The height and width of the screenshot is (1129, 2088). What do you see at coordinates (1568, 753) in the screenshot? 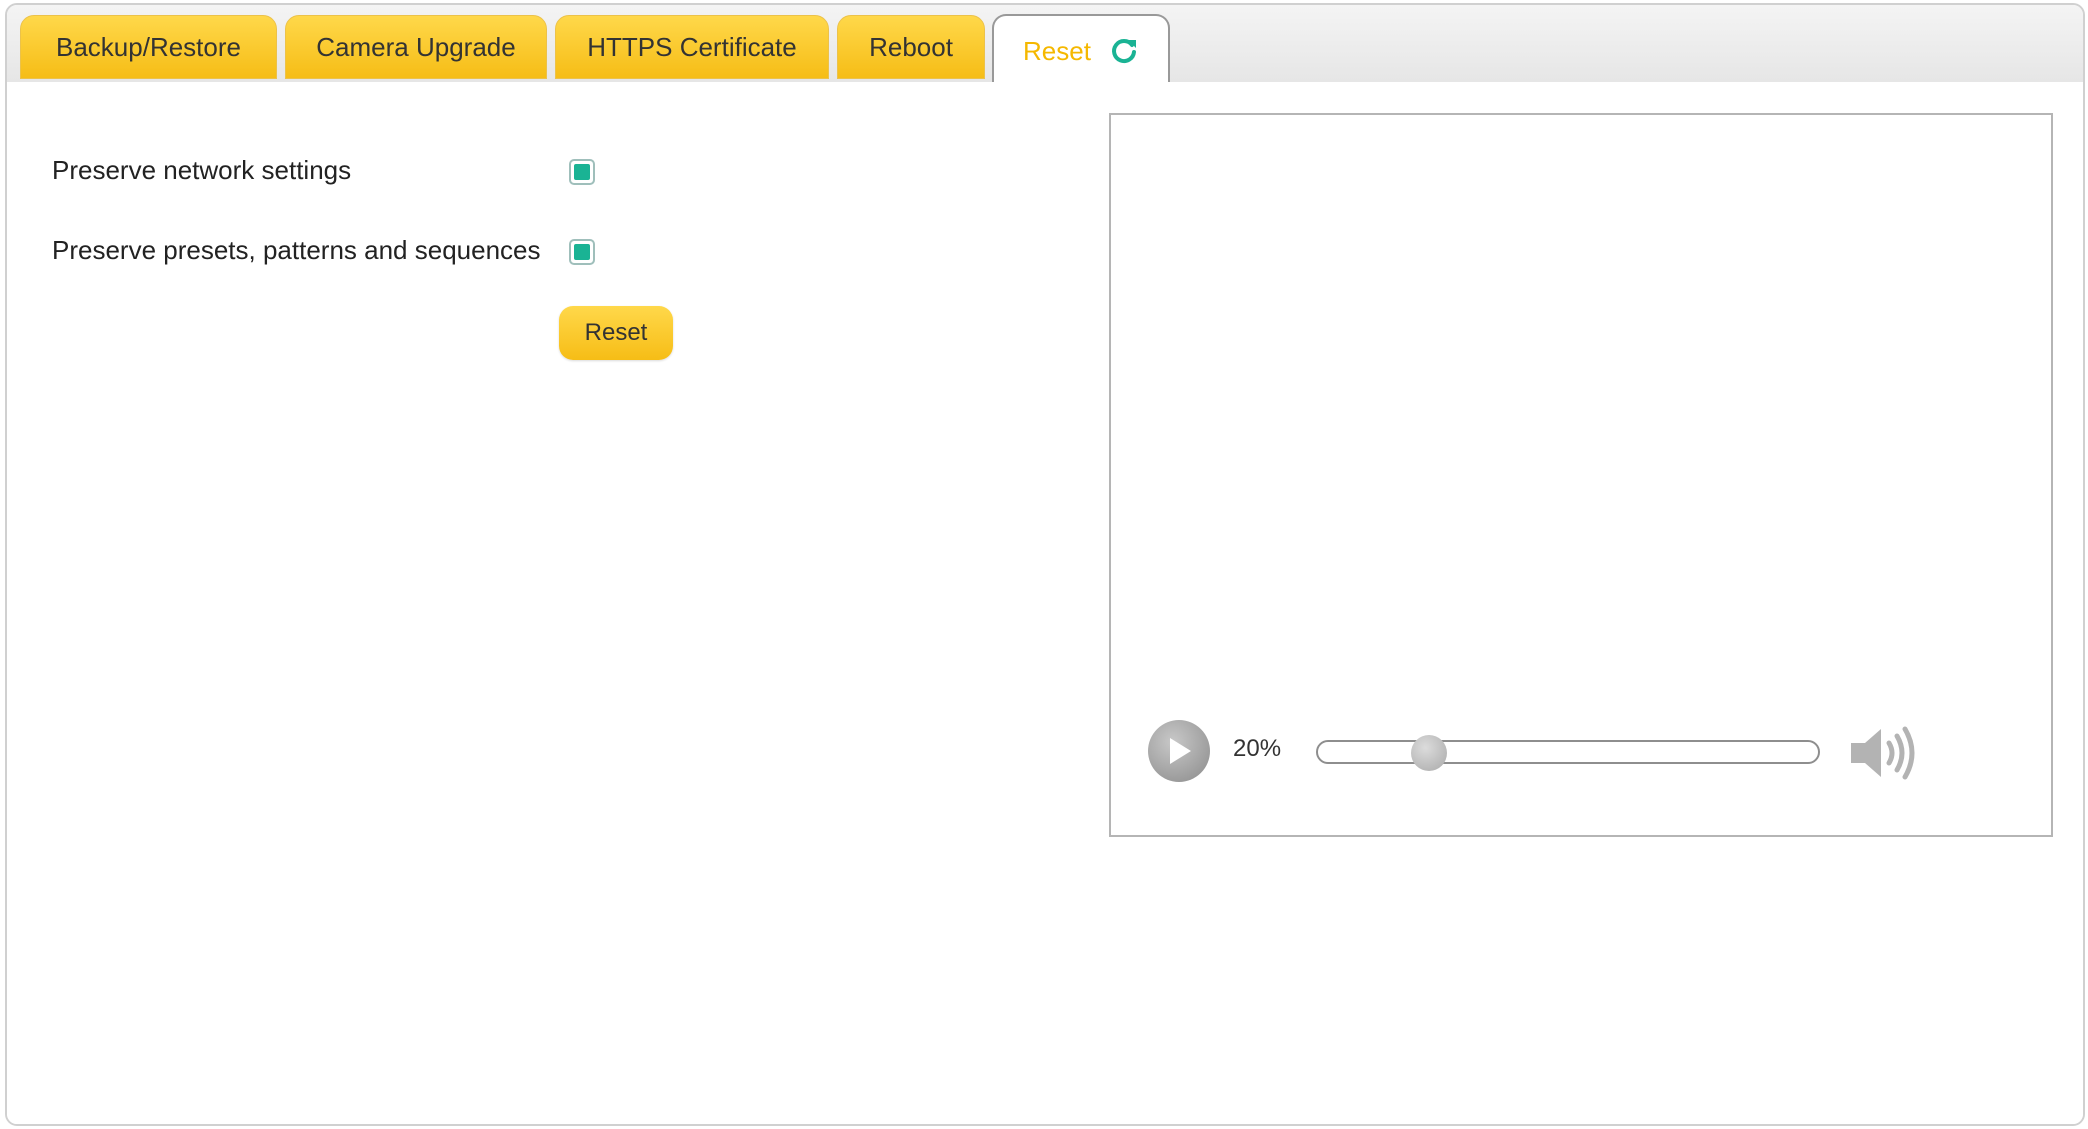
I see `volume-slider` at bounding box center [1568, 753].